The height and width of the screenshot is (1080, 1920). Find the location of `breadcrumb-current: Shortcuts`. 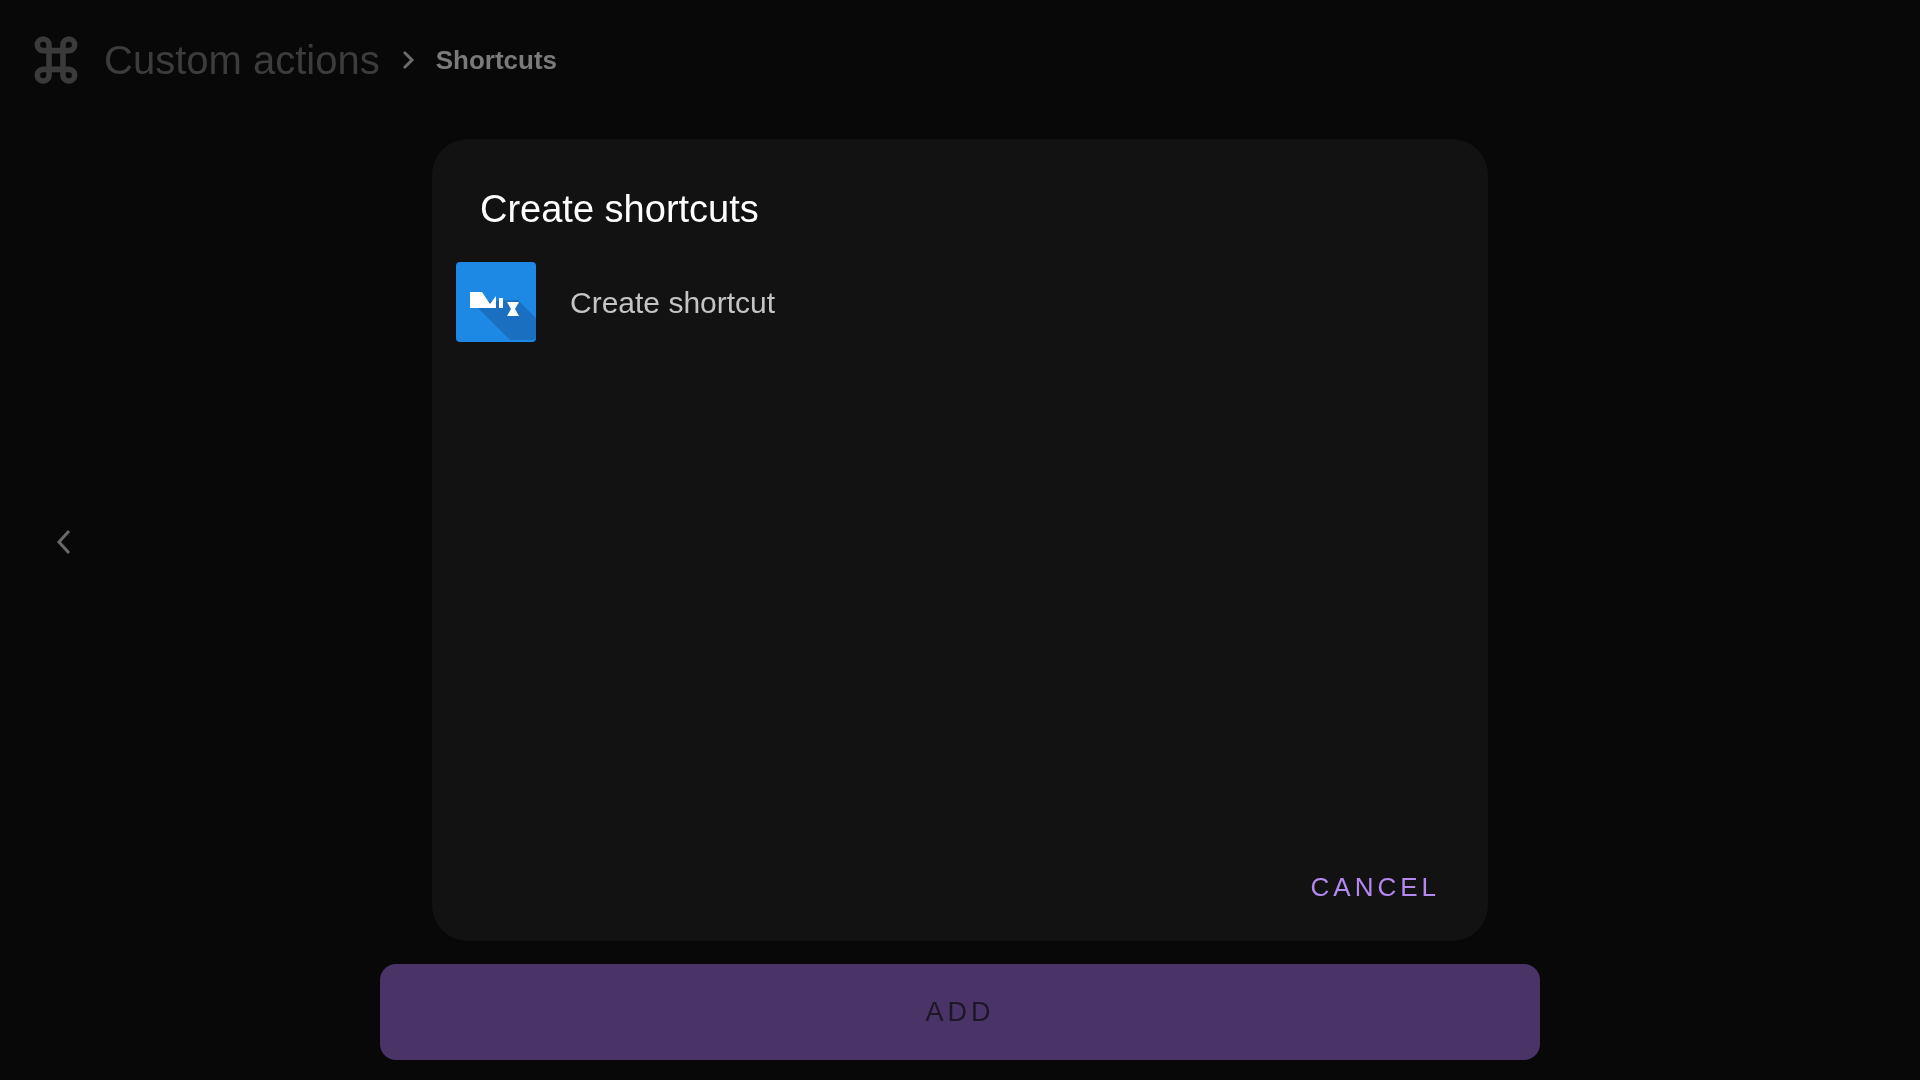

breadcrumb-current: Shortcuts is located at coordinates (496, 60).